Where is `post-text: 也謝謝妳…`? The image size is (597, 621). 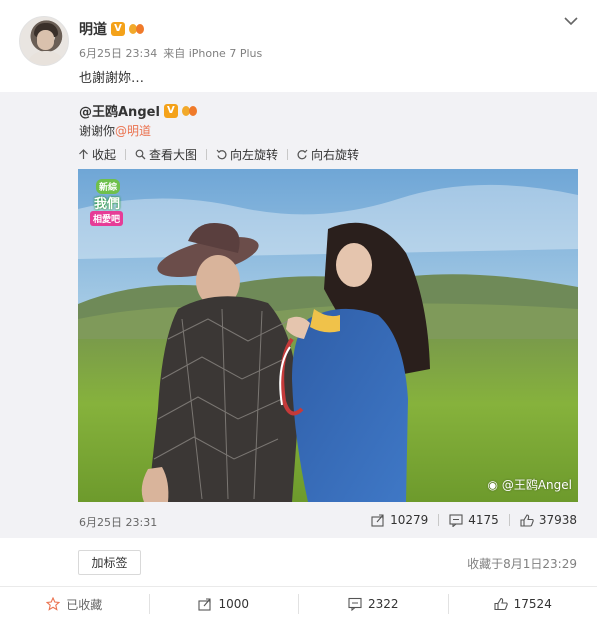
post-text: 也謝謝妳… is located at coordinates (112, 78).